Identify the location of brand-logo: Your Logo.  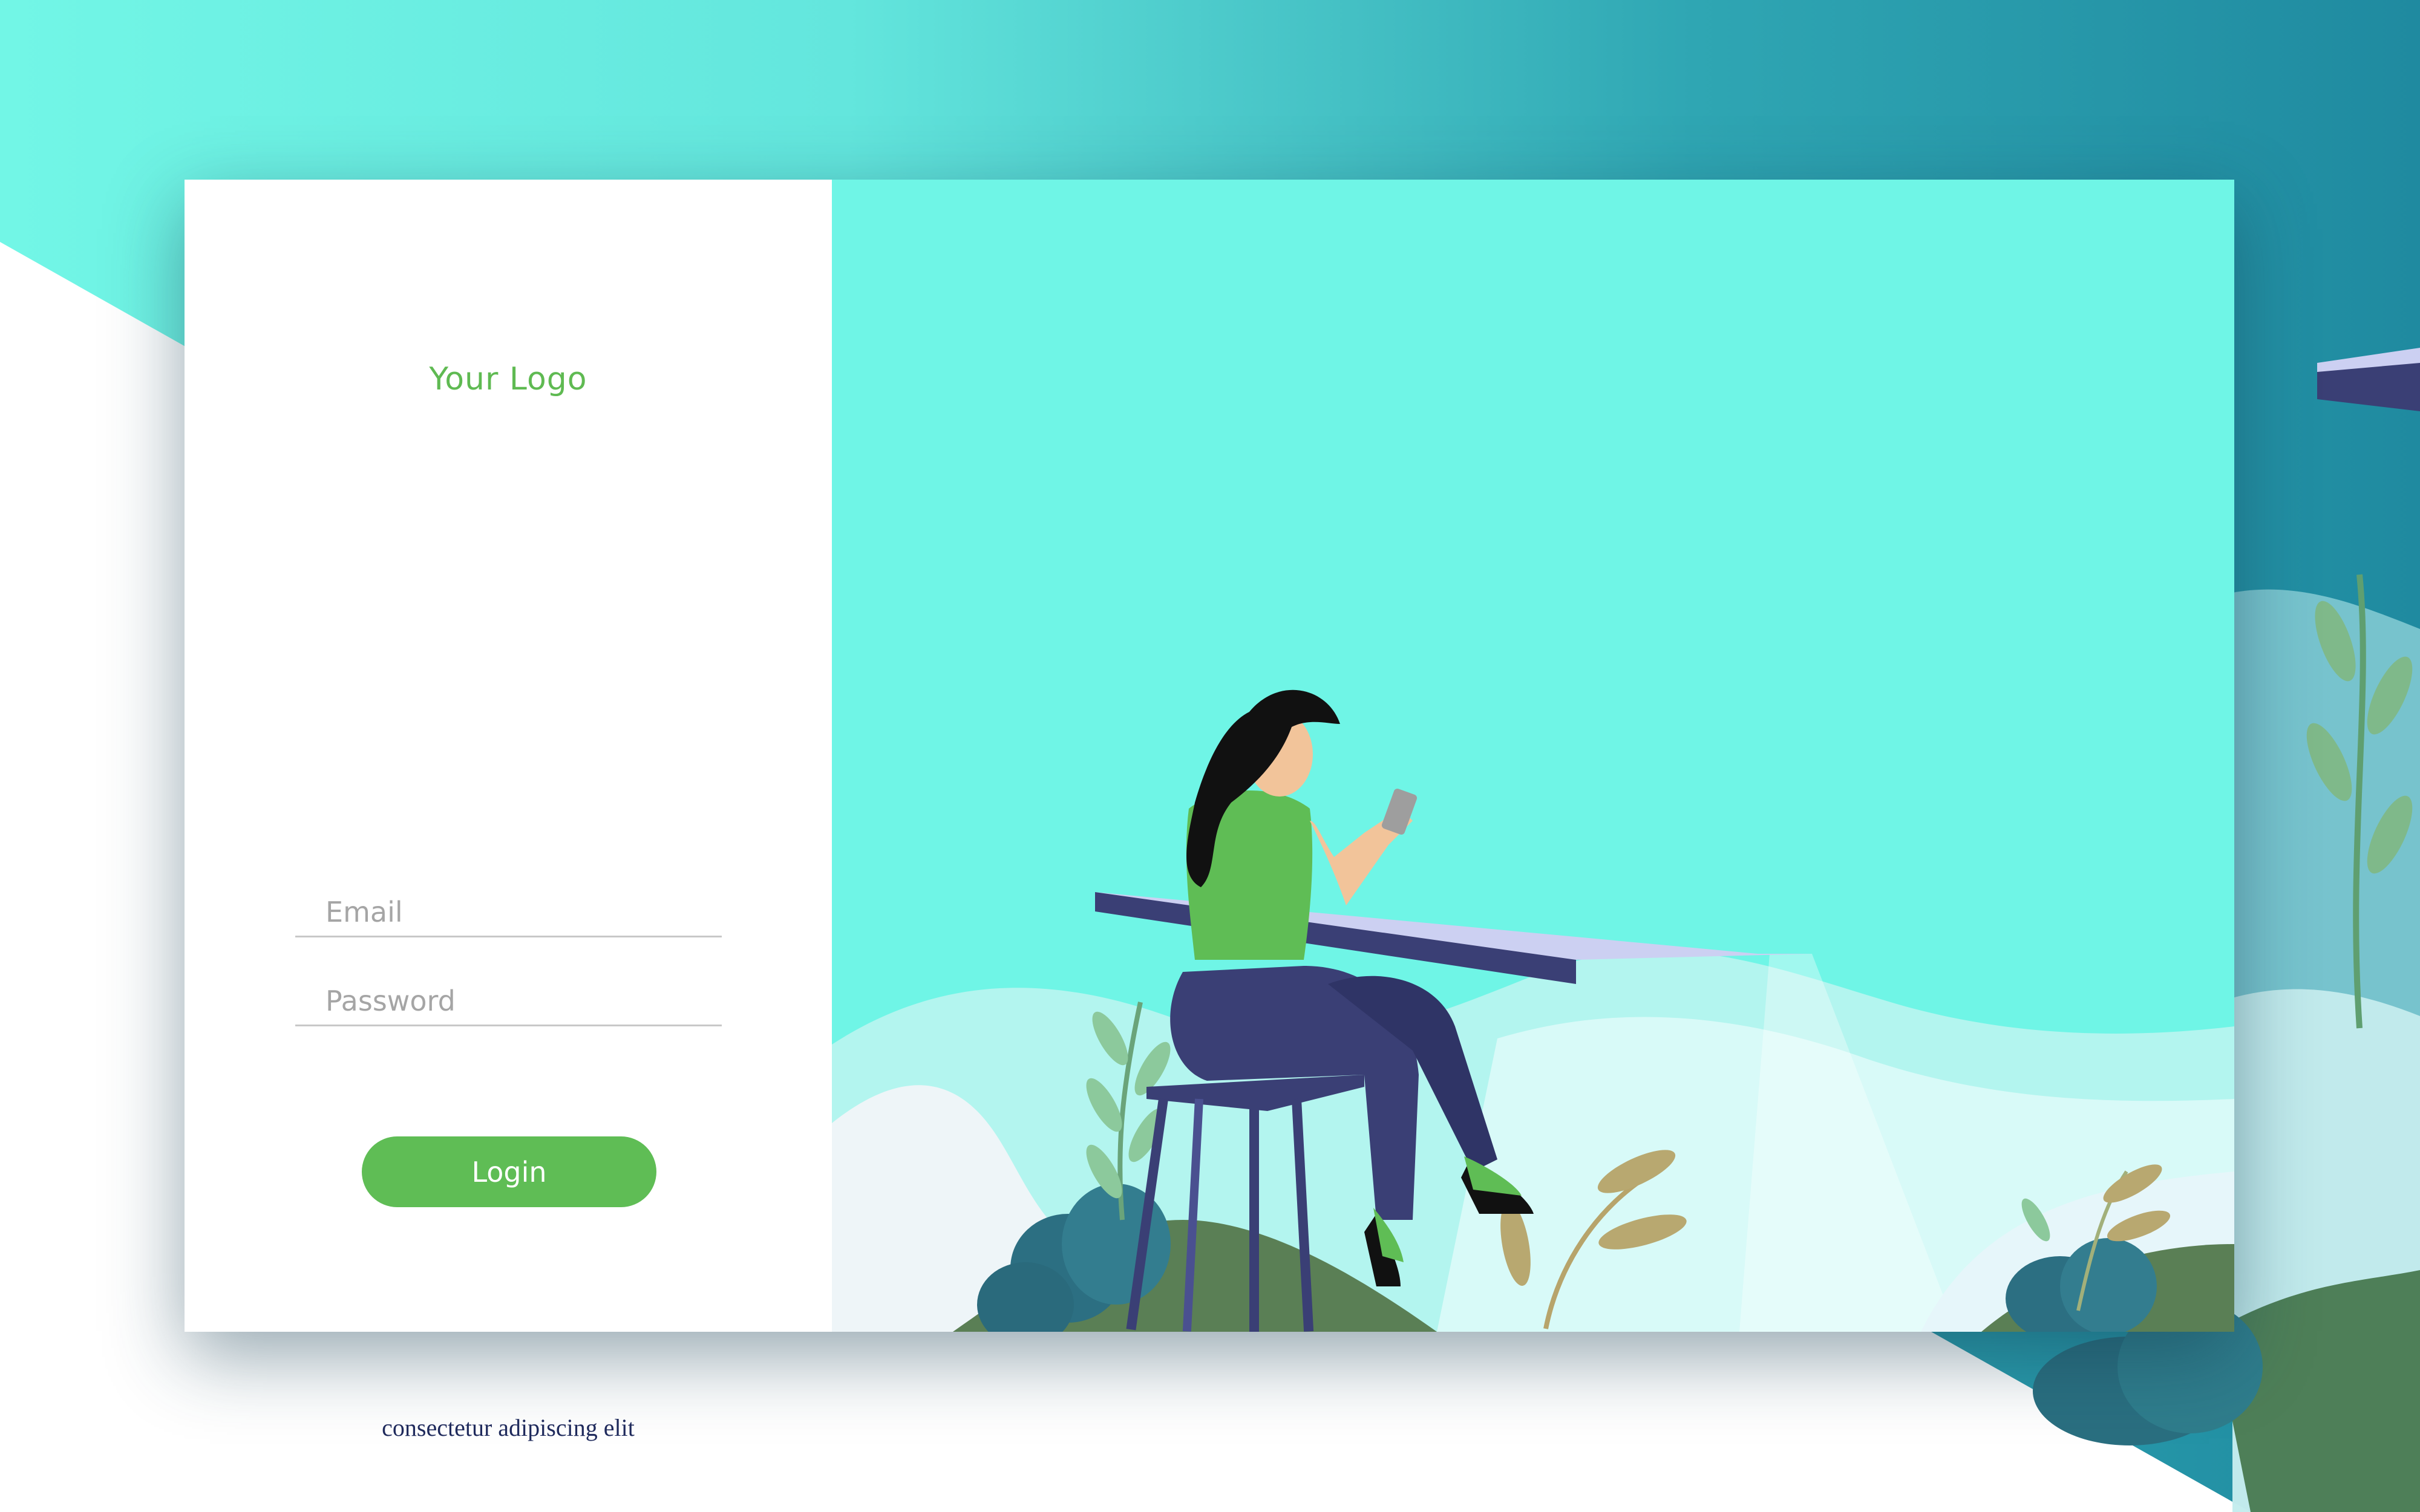
(508, 379).